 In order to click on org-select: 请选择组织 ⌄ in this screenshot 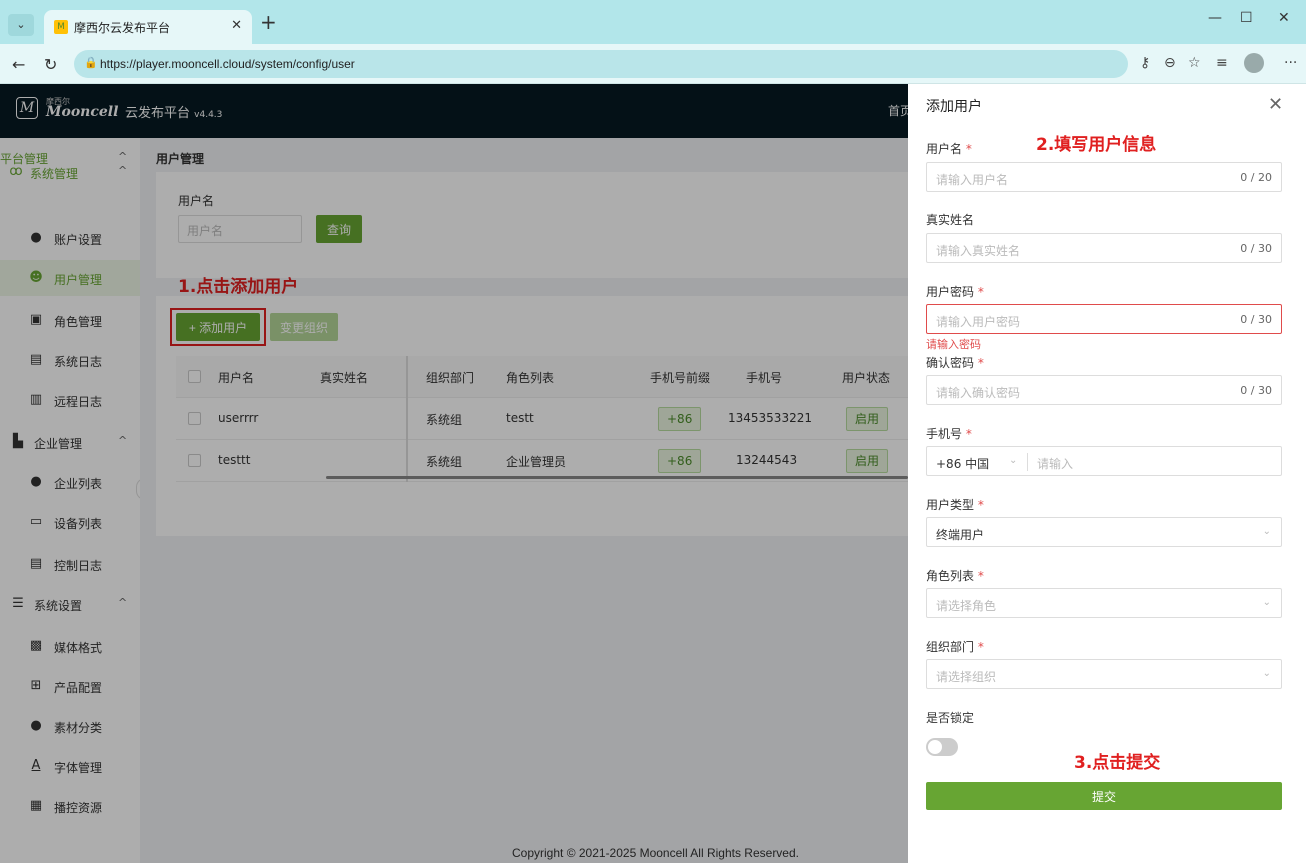, I will do `click(1104, 674)`.